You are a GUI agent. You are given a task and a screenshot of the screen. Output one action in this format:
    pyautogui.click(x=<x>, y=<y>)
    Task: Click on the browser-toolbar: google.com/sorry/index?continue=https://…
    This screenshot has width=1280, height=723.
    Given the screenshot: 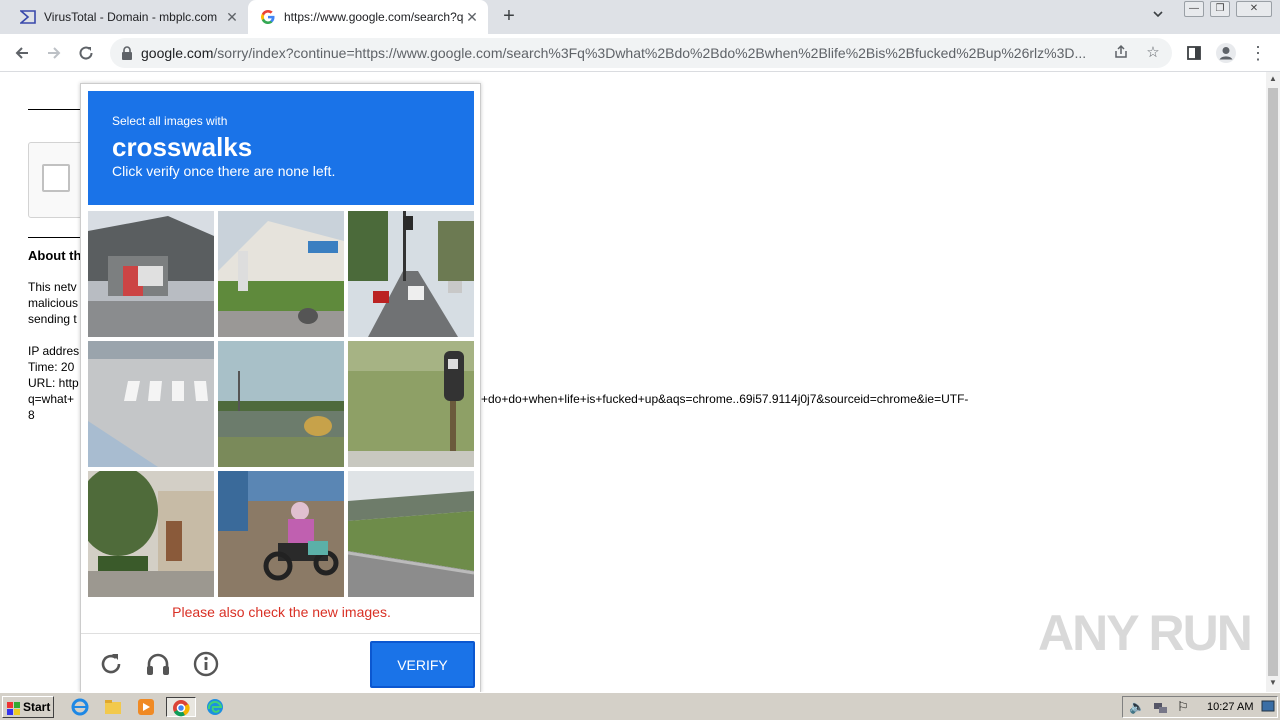 What is the action you would take?
    pyautogui.click(x=640, y=53)
    